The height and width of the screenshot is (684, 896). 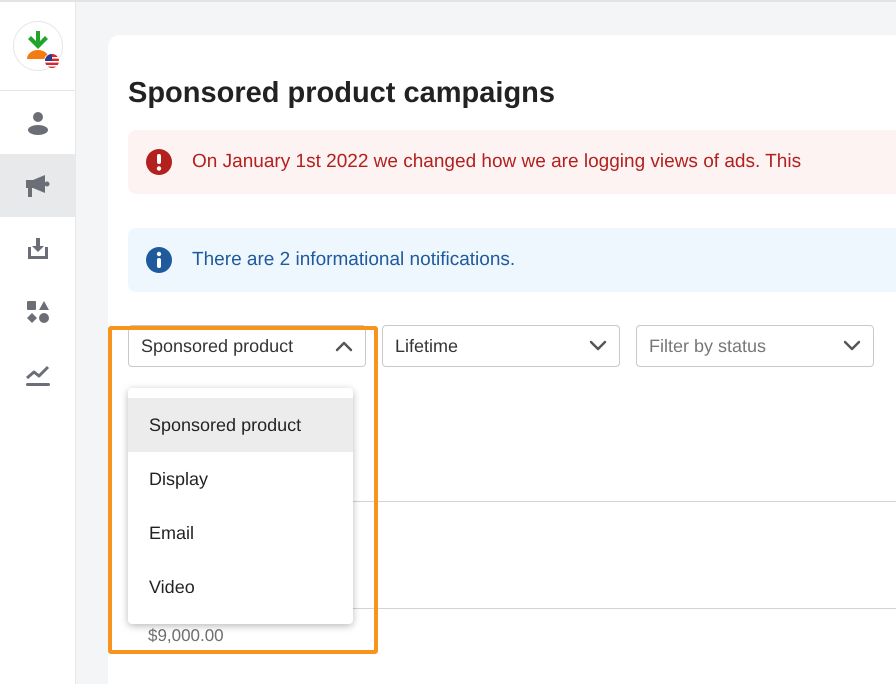 What do you see at coordinates (354, 260) in the screenshot?
I see `alert-message: There are 2 informational notifications.` at bounding box center [354, 260].